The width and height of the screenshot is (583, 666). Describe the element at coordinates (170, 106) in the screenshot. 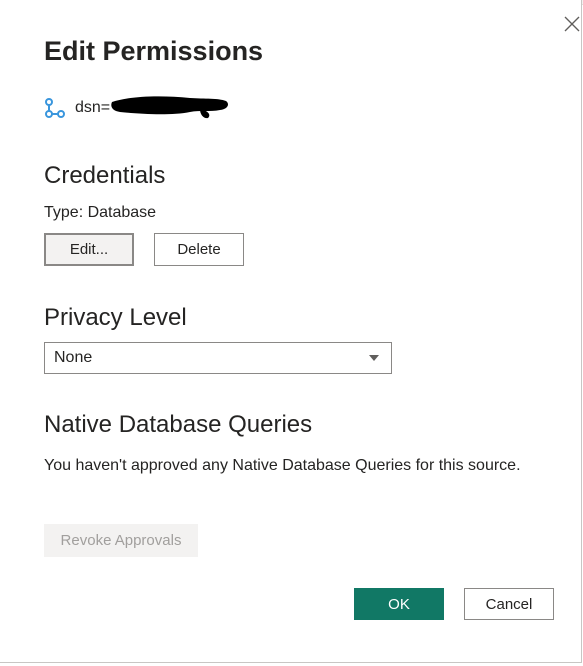

I see `redaction-mark` at that location.